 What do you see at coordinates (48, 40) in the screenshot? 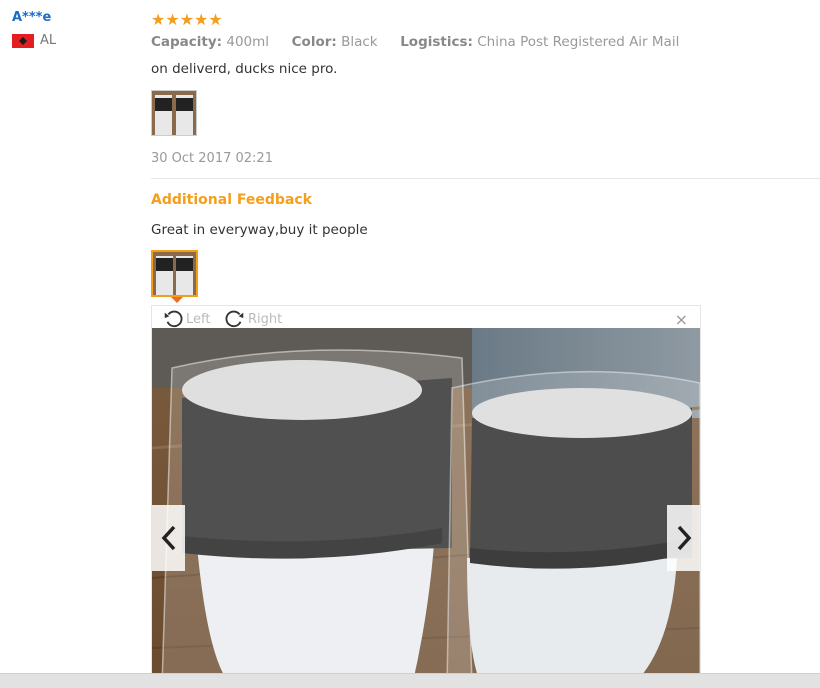
I see `country-code: AL` at bounding box center [48, 40].